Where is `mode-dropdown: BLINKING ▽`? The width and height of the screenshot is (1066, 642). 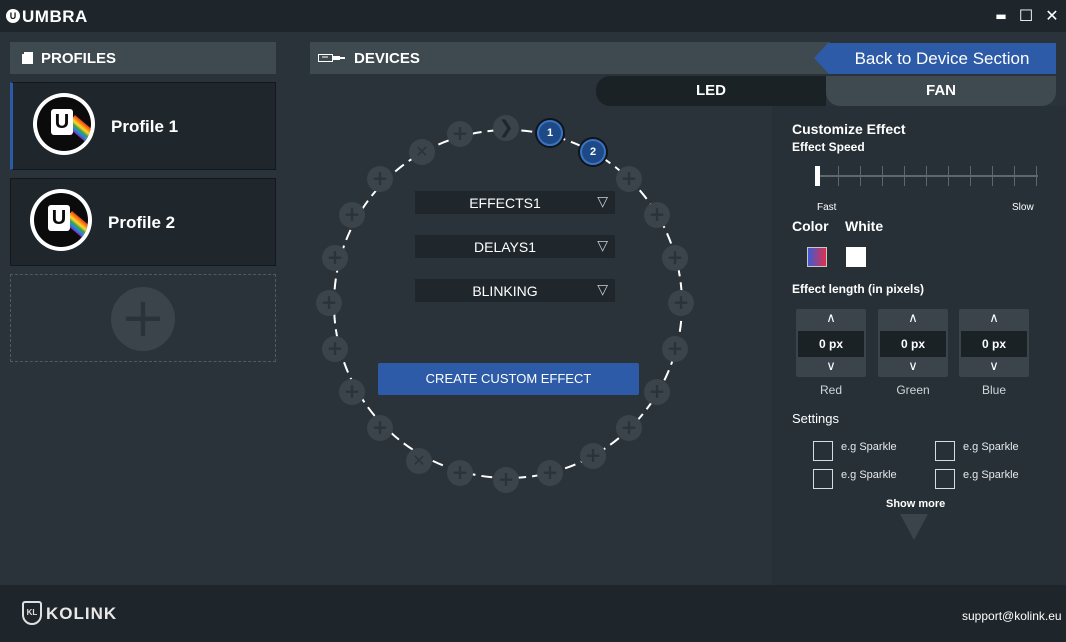
mode-dropdown: BLINKING ▽ is located at coordinates (515, 290).